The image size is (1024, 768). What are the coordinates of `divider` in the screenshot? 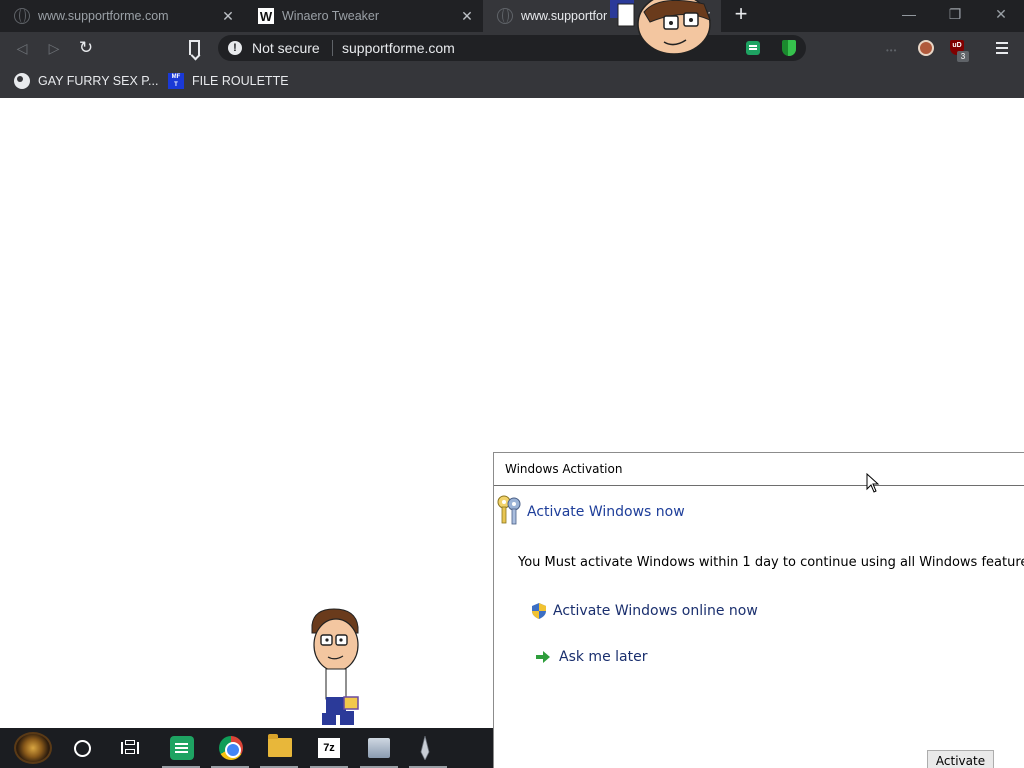 It's located at (332, 48).